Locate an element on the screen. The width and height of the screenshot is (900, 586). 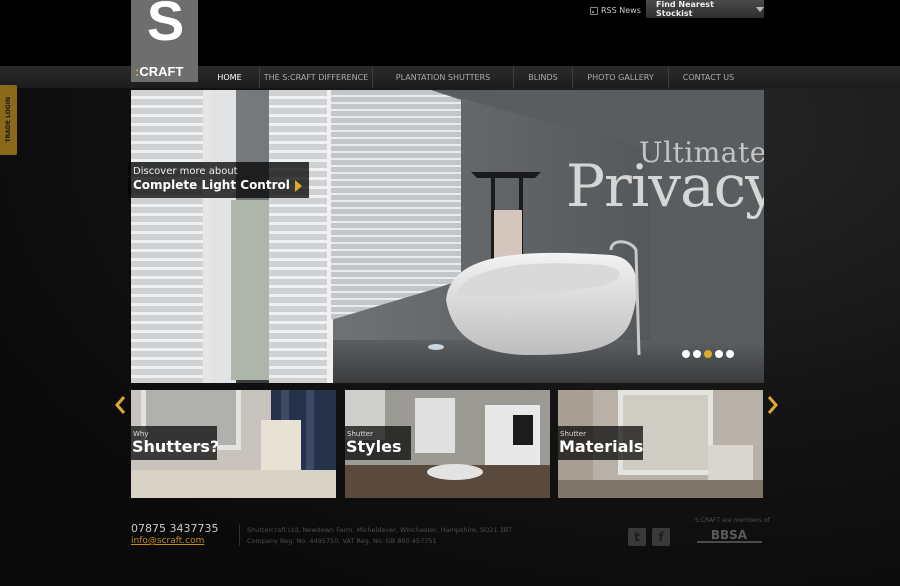
tile-label: Why Shutters? is located at coordinates (175, 443).